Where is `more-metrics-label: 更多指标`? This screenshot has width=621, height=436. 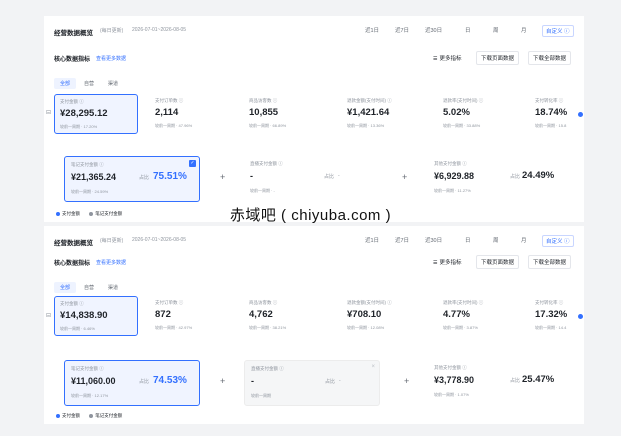 more-metrics-label: 更多指标 is located at coordinates (450, 59).